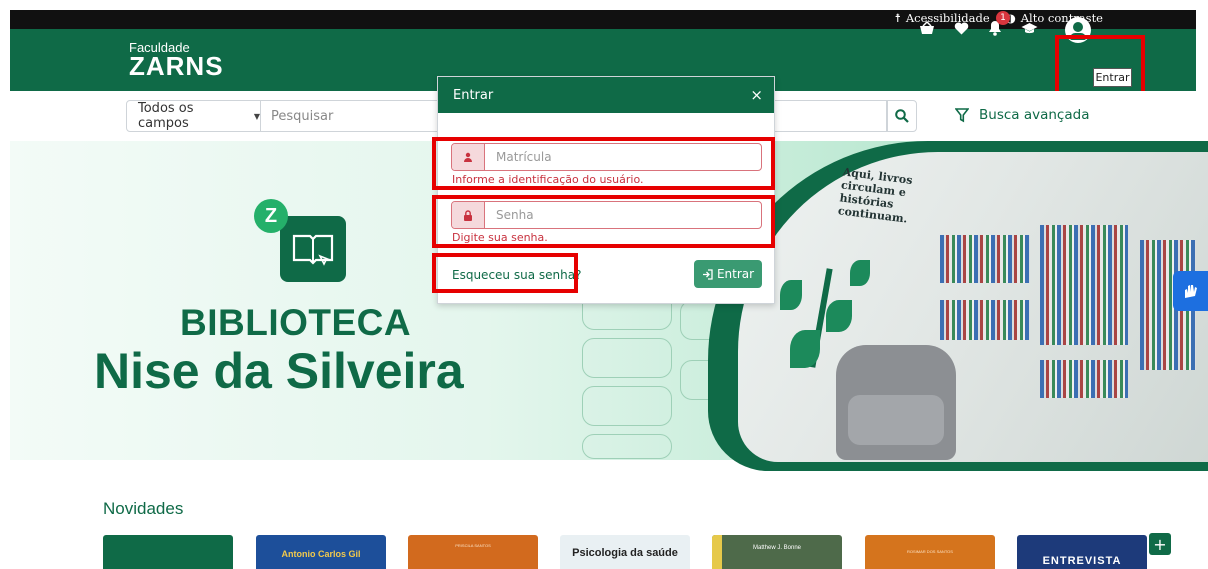 Image resolution: width=1208 pixels, height=569 pixels. Describe the element at coordinates (927, 28) in the screenshot. I see `basket-icon` at that location.